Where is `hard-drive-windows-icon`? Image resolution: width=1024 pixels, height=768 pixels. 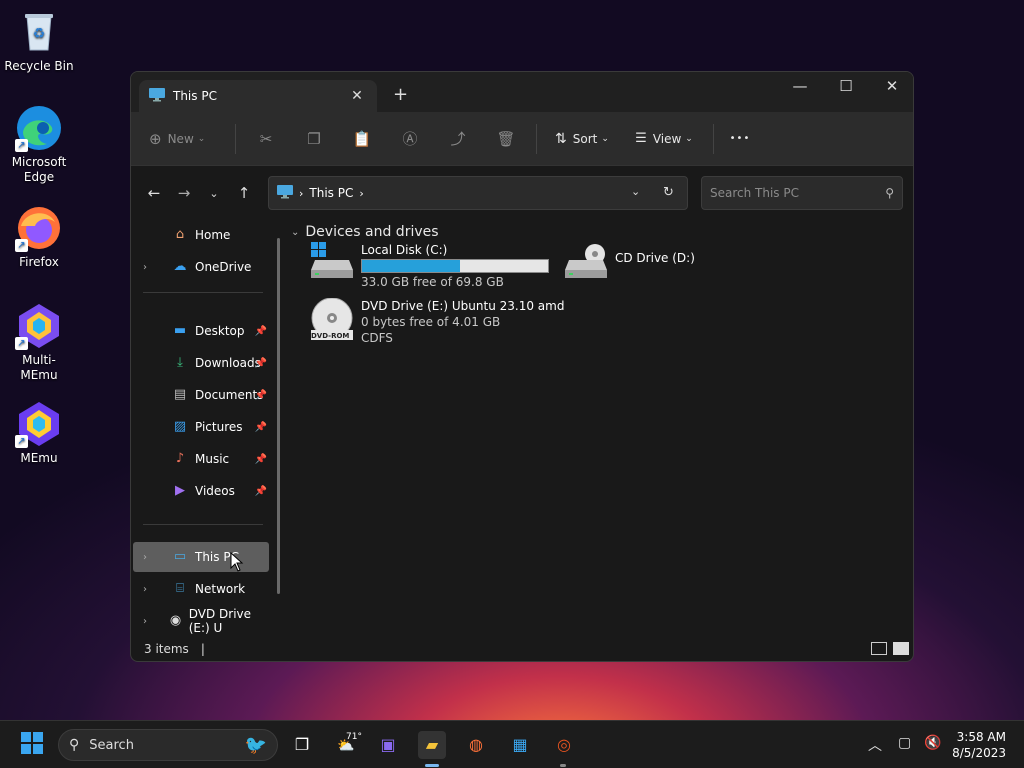
hard-drive-windows-icon is located at coordinates (332, 262).